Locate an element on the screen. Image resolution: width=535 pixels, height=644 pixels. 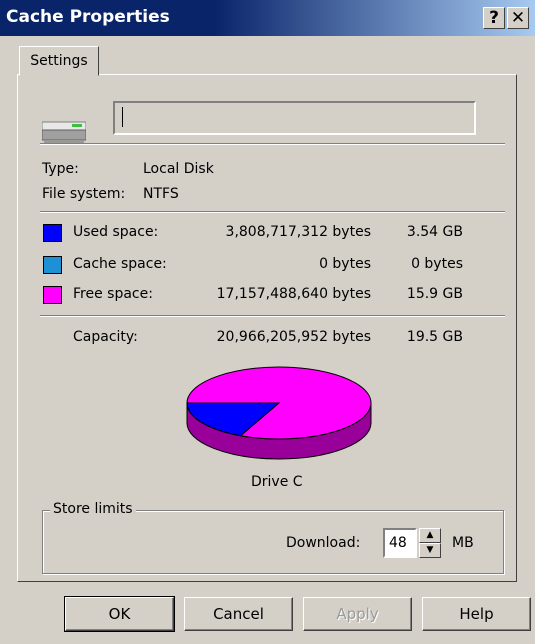
disk-usage-pie-chart is located at coordinates (279, 413).